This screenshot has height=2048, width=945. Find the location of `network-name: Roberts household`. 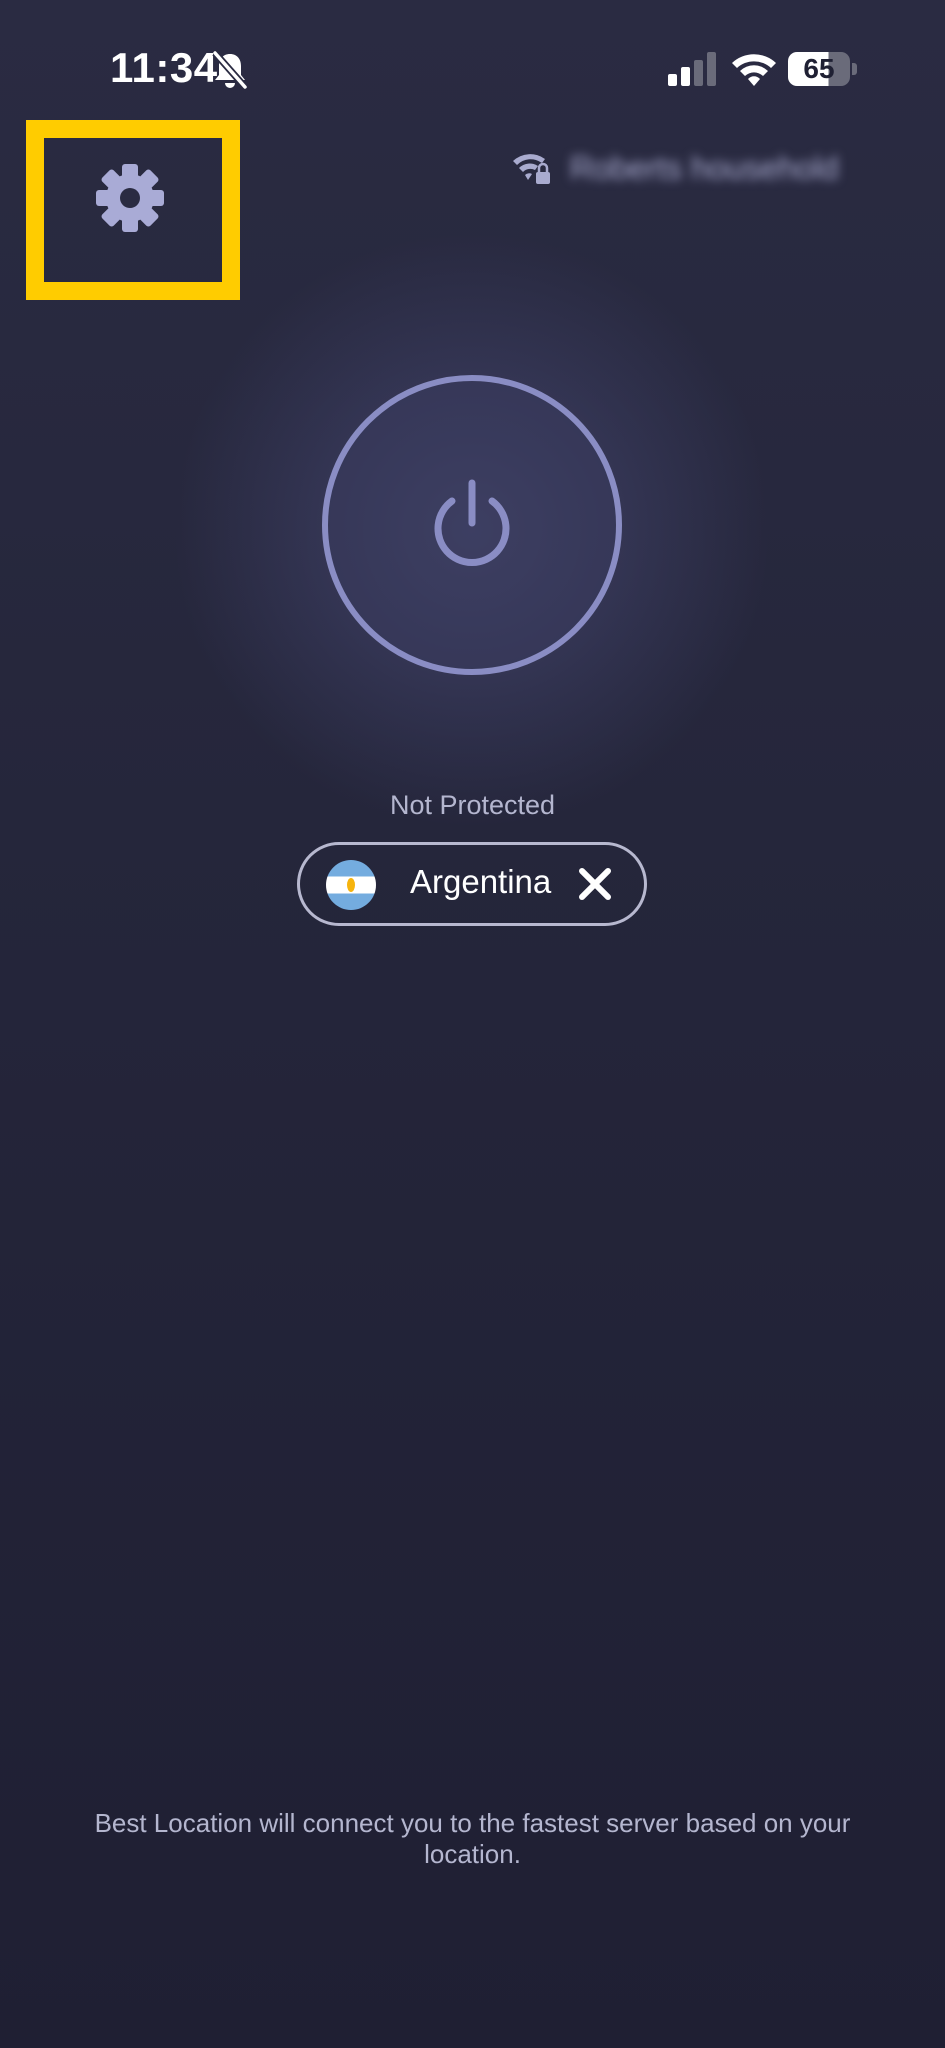

network-name: Roberts household is located at coordinates (704, 167).